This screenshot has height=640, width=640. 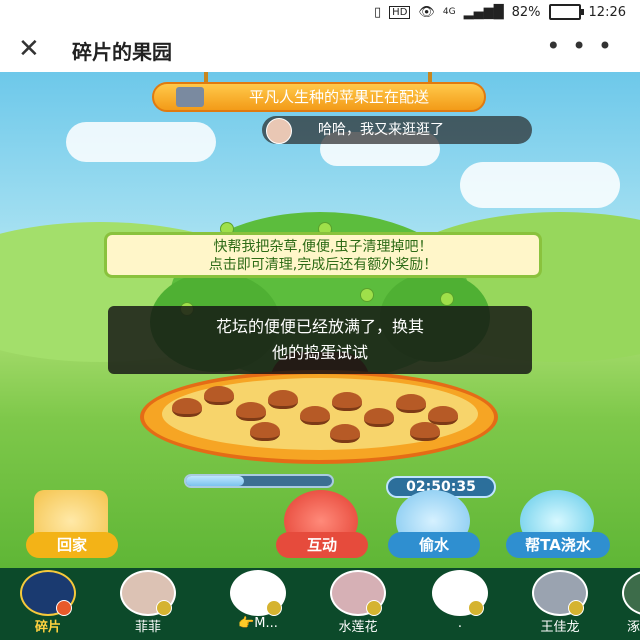 I want to click on banner-avatar, so click(x=190, y=97).